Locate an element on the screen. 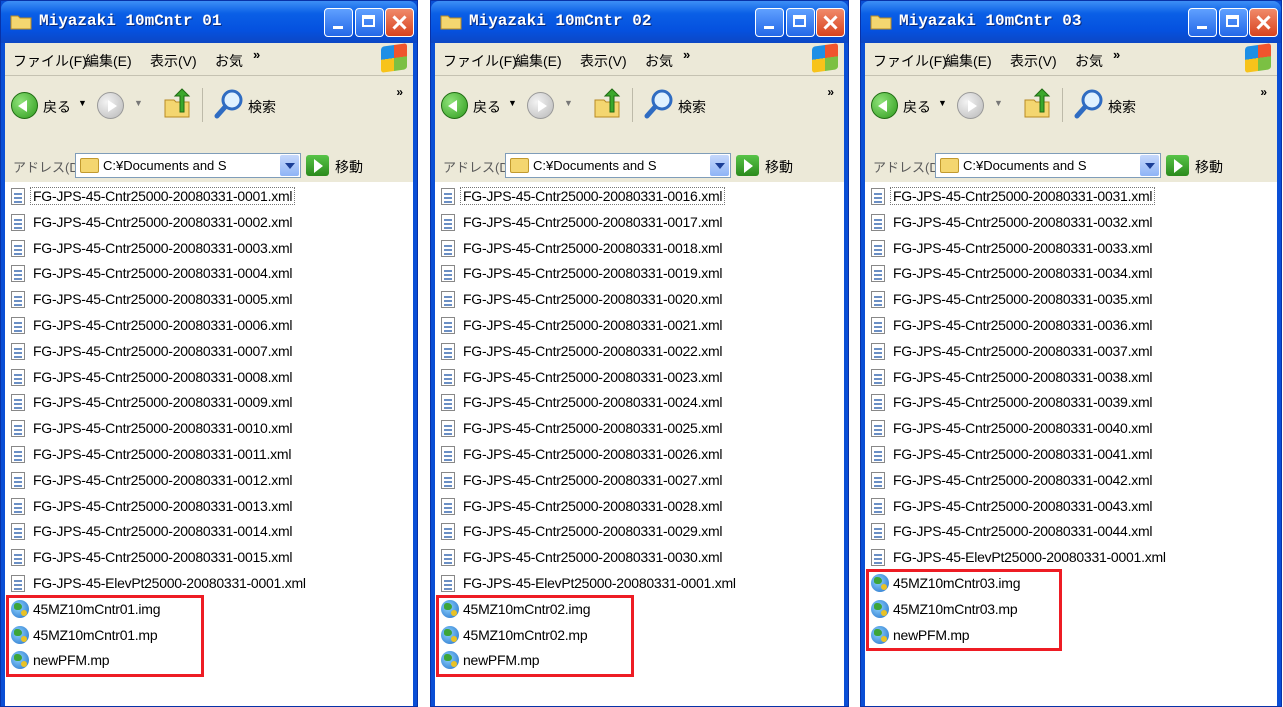  window-title: Miyazaki 10mCntr 02 is located at coordinates (560, 21).